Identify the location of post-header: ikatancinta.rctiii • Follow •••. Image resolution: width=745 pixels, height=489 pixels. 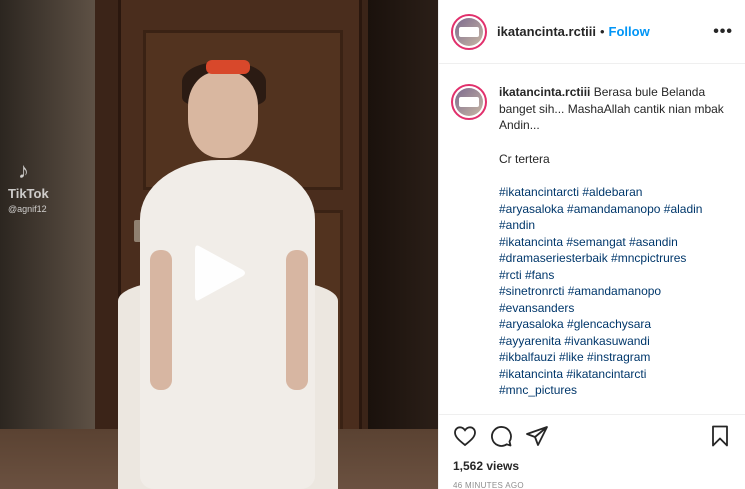
(592, 32).